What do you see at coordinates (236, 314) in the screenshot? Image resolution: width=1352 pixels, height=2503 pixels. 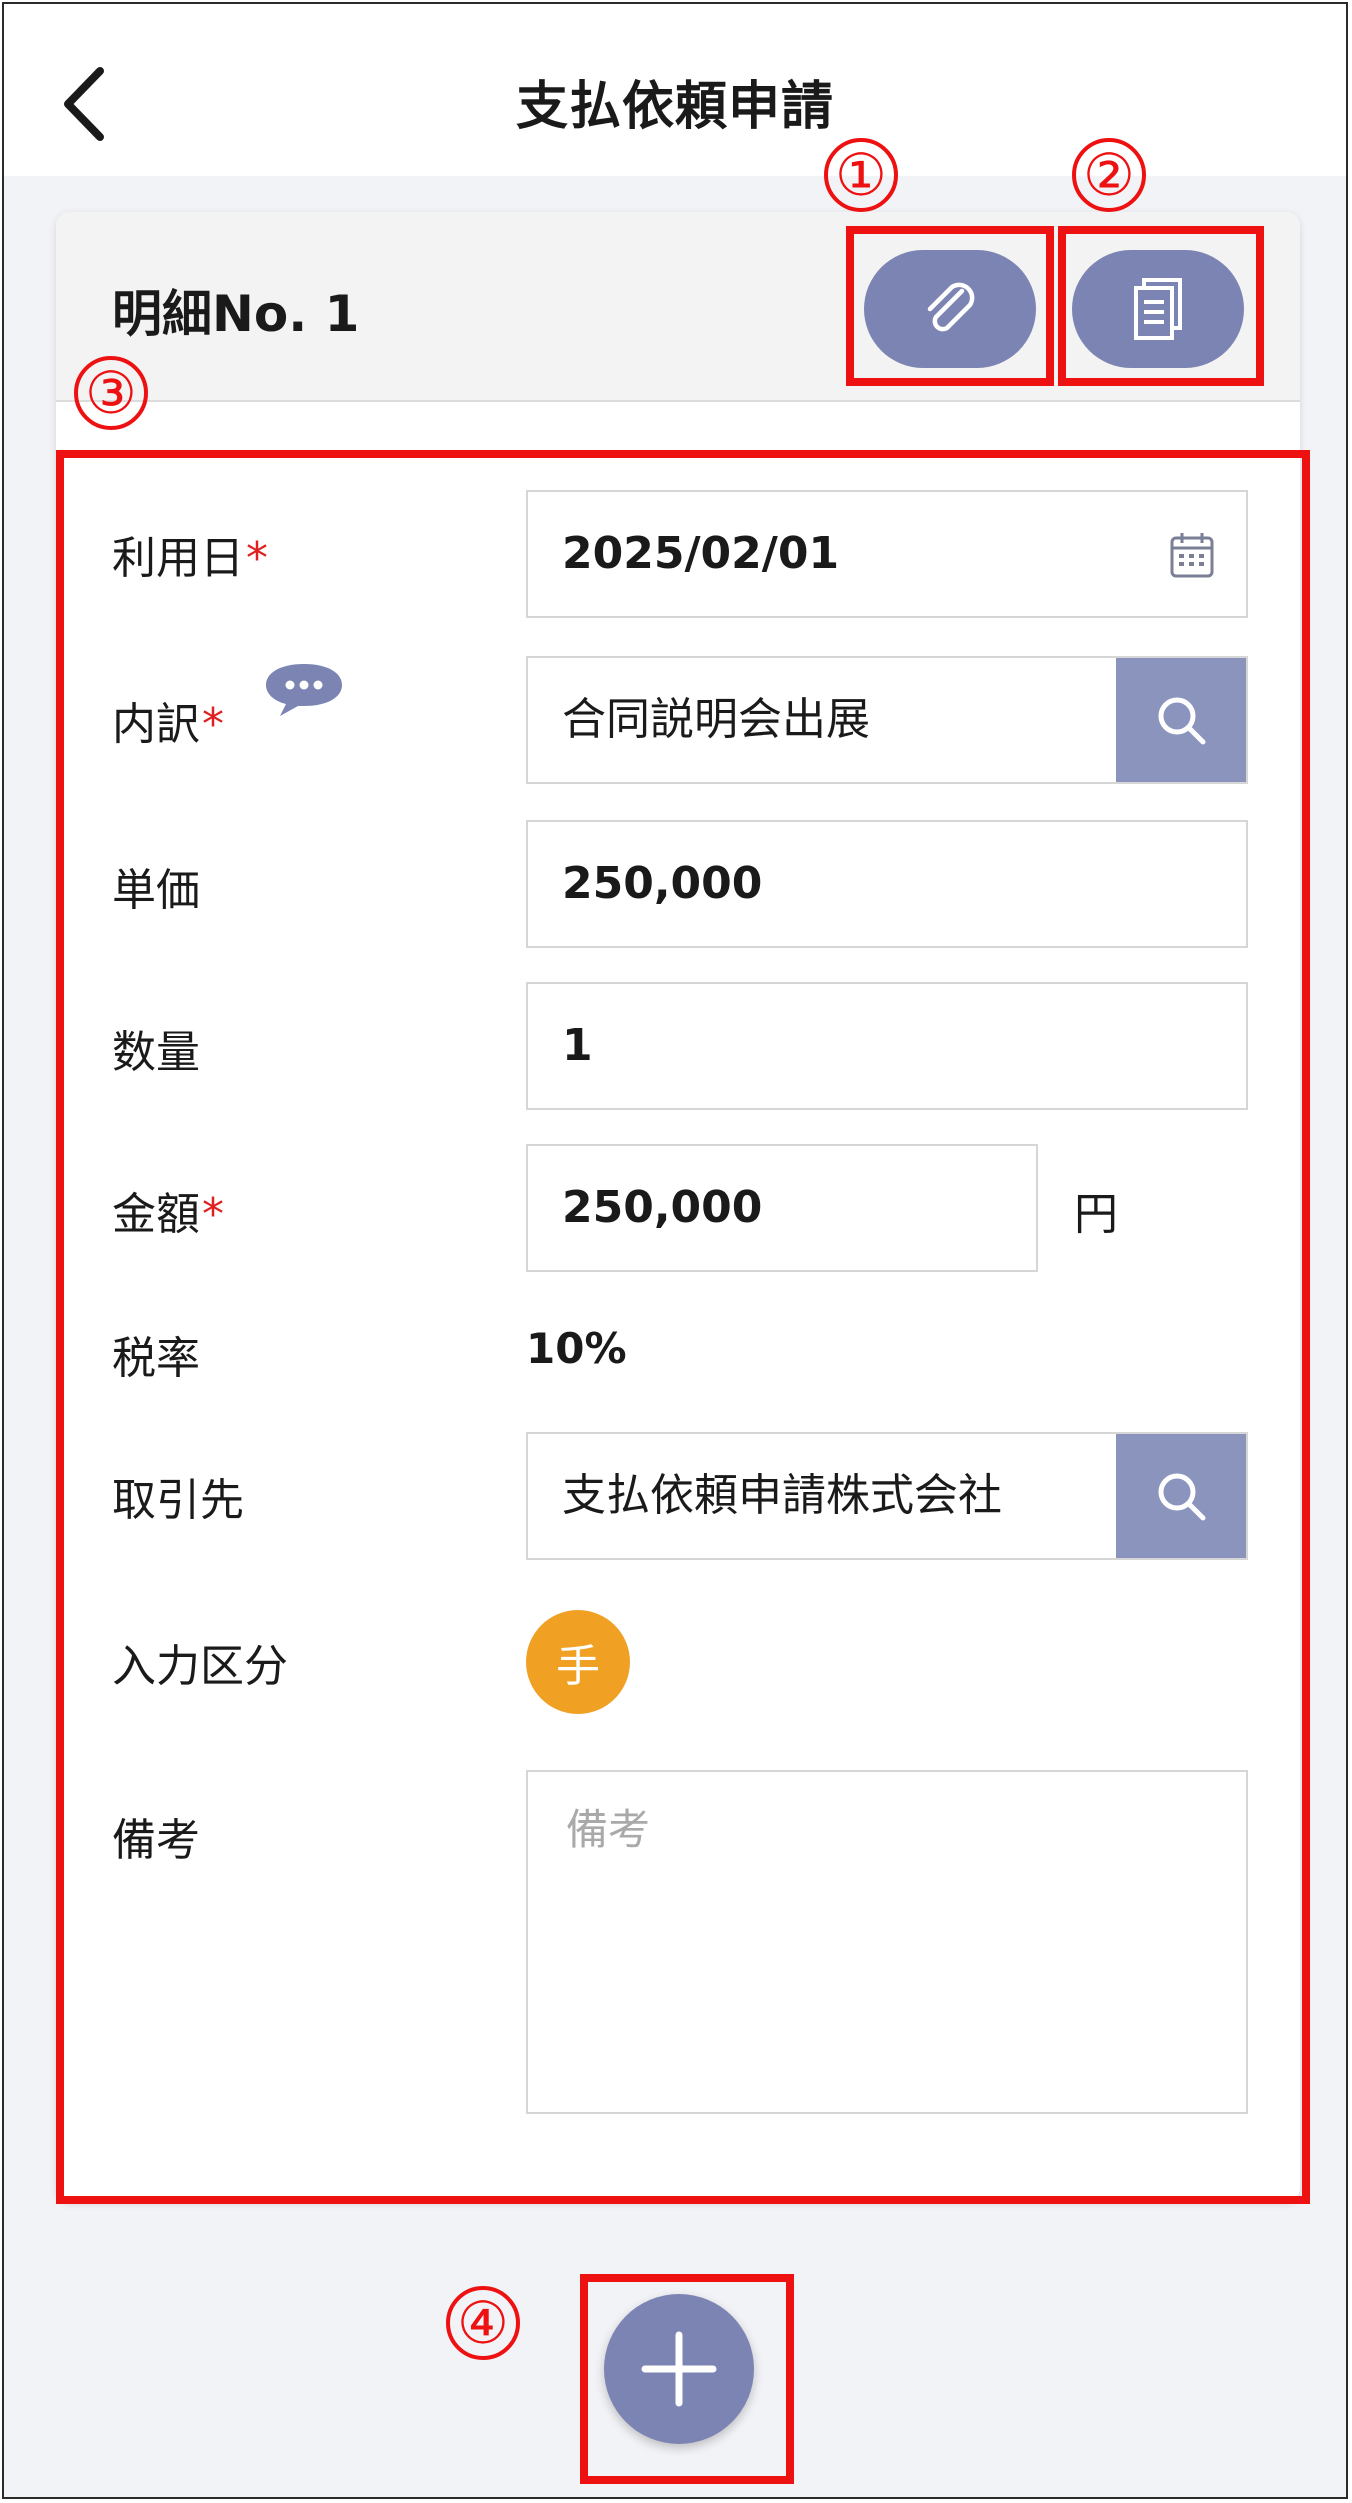 I see `detail-number-title: 明細No. 1` at bounding box center [236, 314].